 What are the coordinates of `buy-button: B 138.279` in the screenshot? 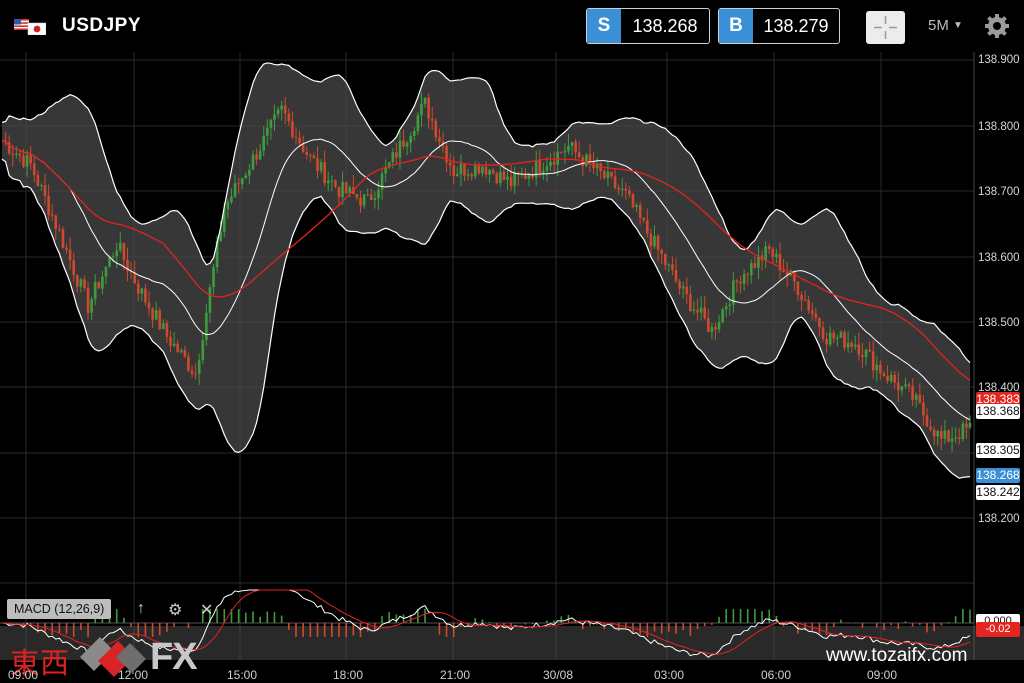 It's located at (779, 26).